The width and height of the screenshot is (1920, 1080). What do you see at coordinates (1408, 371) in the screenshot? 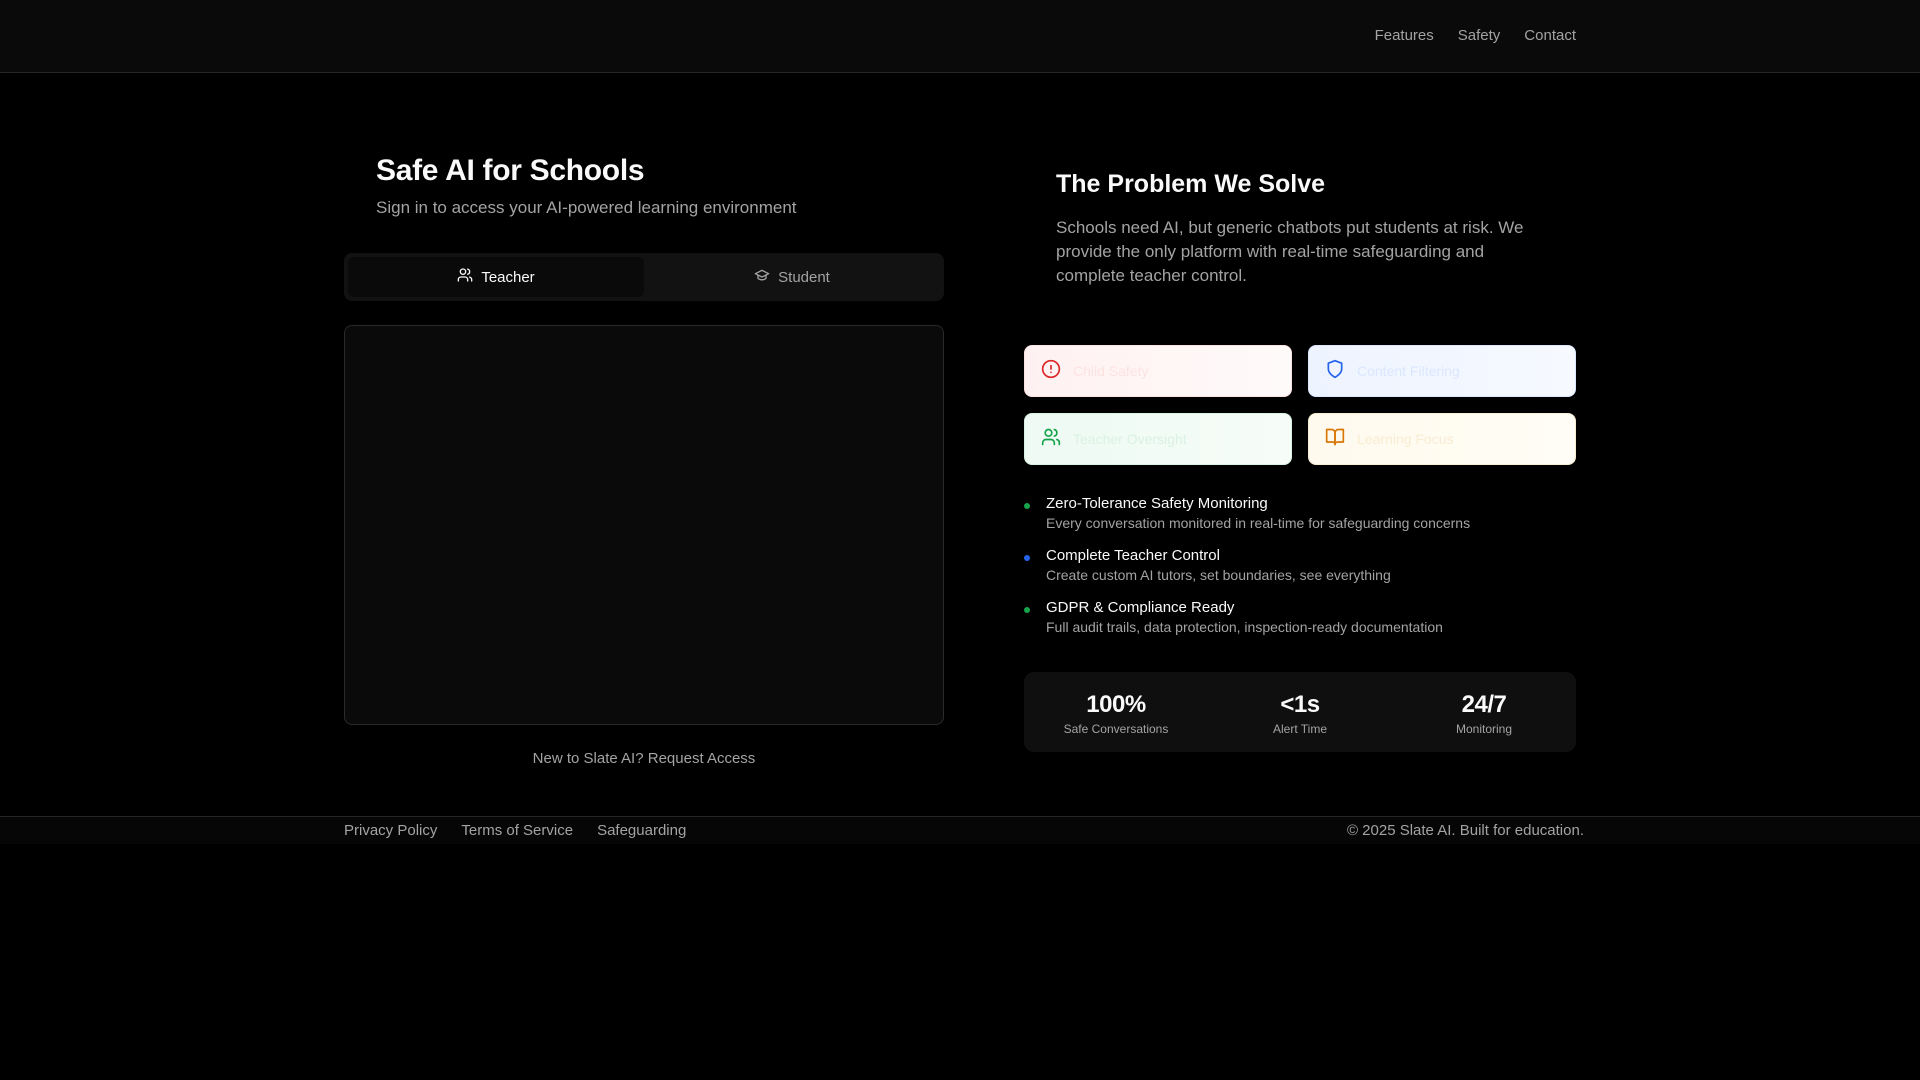
I see `card-label: Content Filtering` at bounding box center [1408, 371].